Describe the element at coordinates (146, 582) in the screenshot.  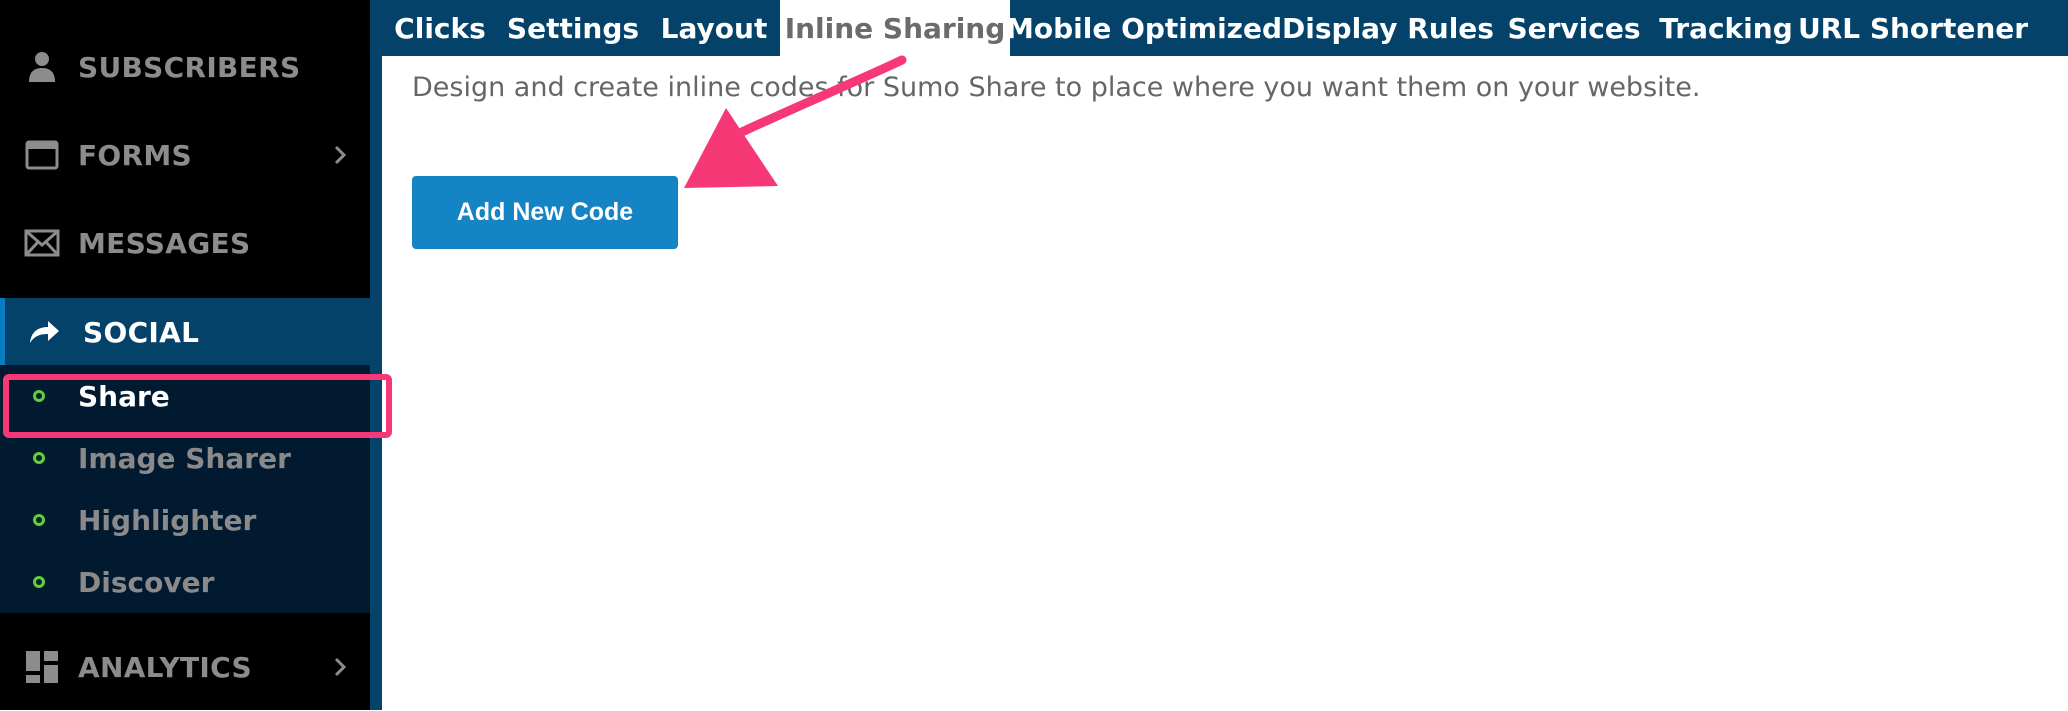
I see `submenu-item-label: Discover` at that location.